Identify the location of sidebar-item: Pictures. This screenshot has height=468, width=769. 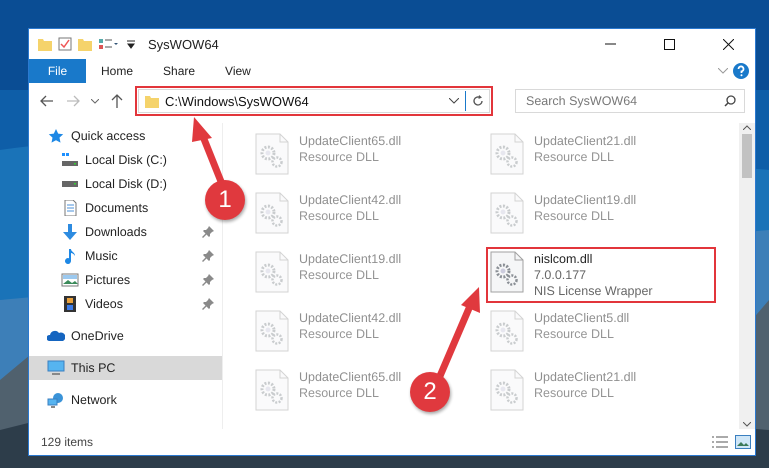
(125, 280).